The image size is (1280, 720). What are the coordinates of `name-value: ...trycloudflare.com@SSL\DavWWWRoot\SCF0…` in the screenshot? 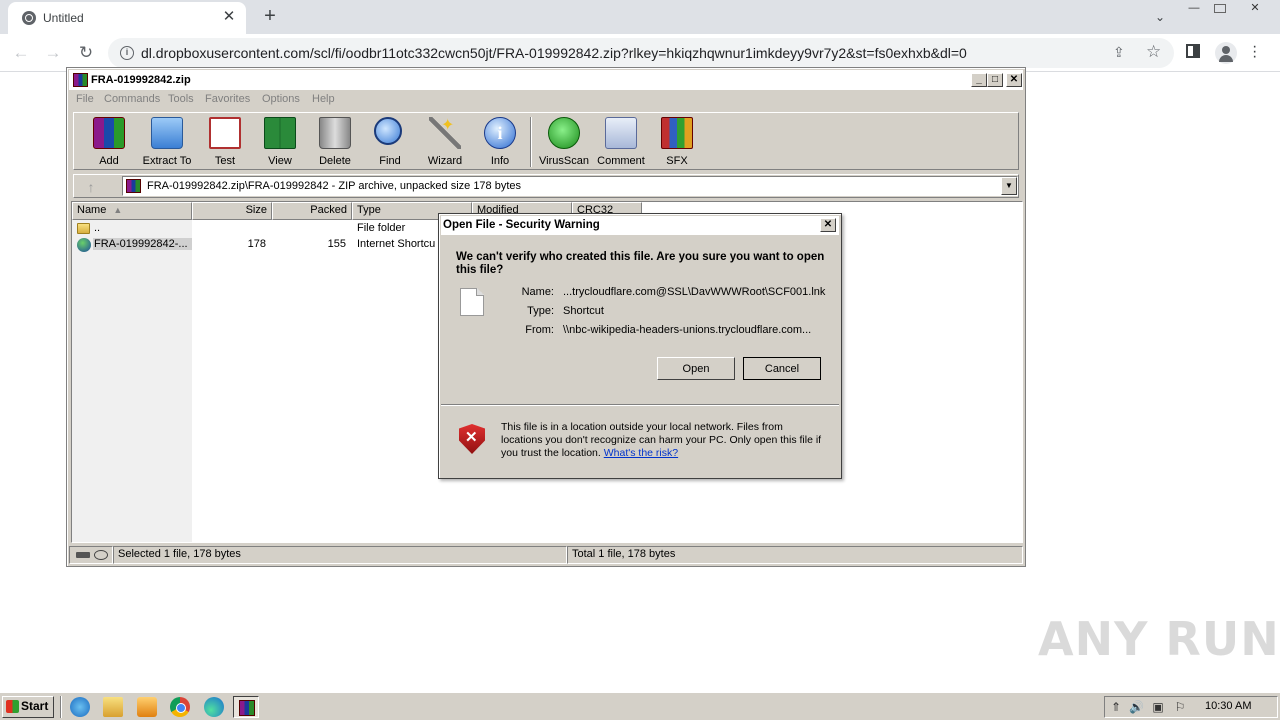 It's located at (694, 292).